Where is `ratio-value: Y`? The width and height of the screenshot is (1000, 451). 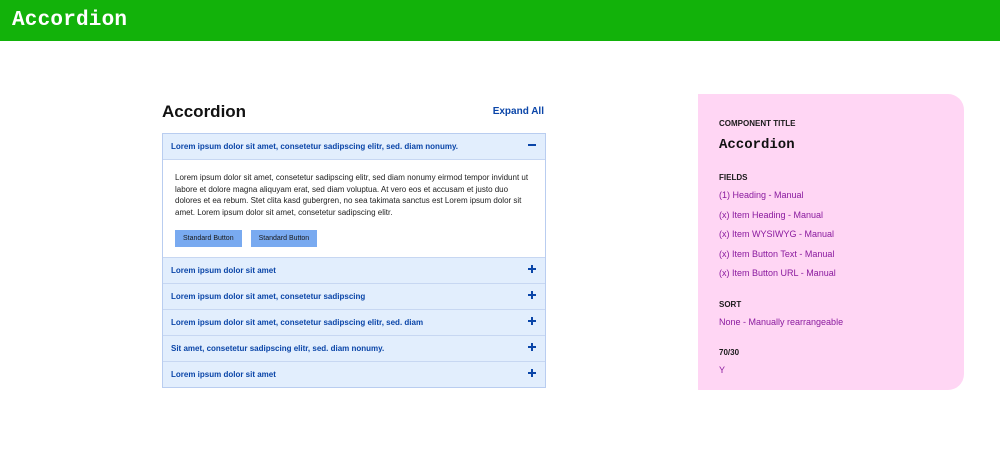 ratio-value: Y is located at coordinates (722, 370).